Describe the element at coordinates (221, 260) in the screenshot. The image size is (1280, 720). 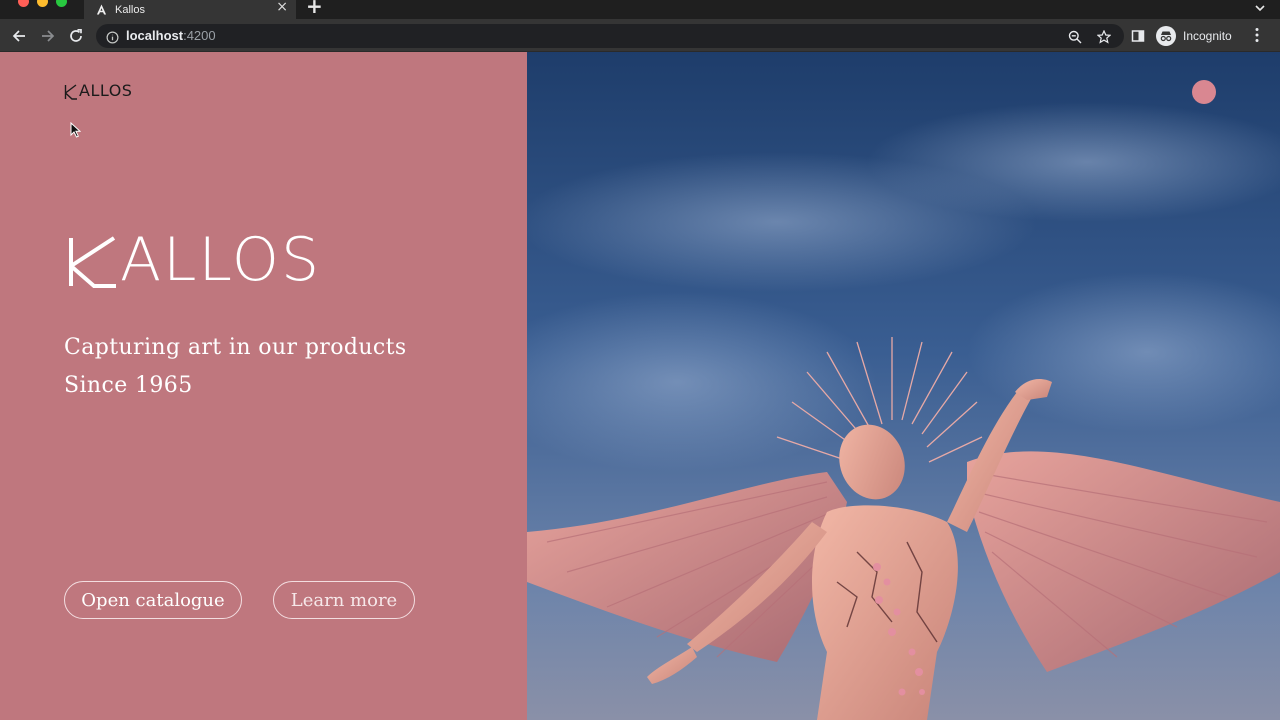
I see `hero-logo-text: ALLOS` at that location.